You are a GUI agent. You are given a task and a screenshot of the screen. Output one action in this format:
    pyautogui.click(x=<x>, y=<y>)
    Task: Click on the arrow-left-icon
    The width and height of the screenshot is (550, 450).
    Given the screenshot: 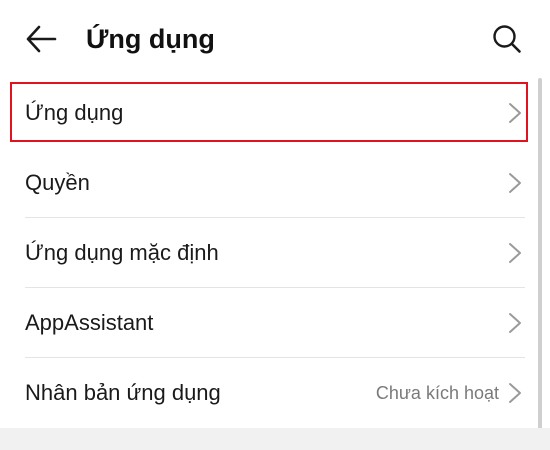 What is the action you would take?
    pyautogui.click(x=41, y=39)
    